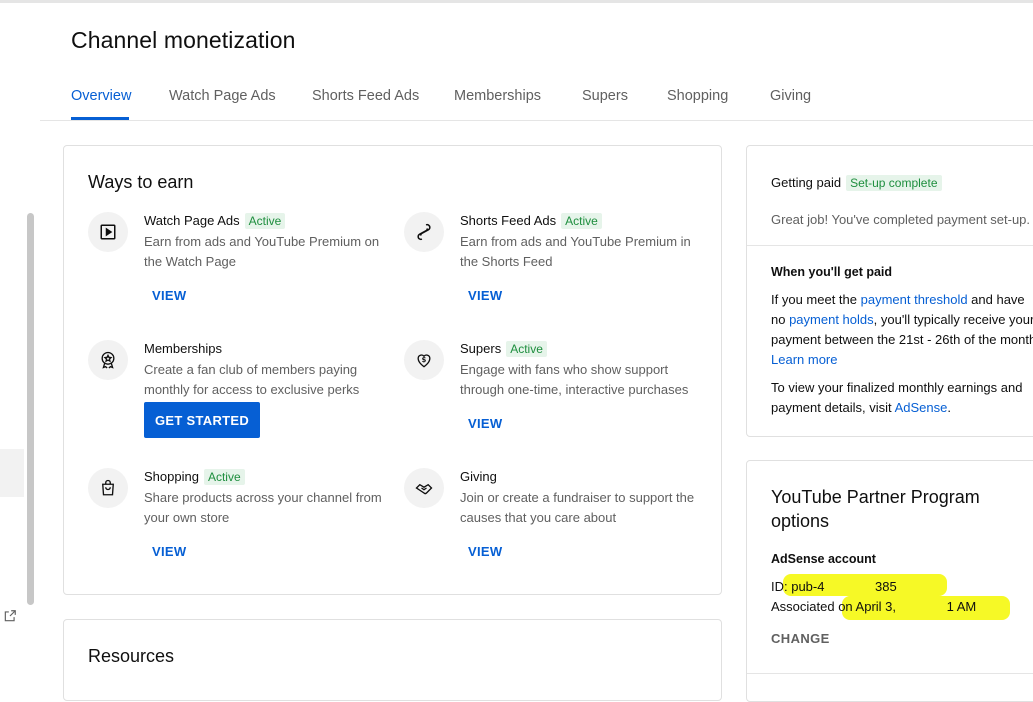 Image resolution: width=1033 pixels, height=702 pixels. What do you see at coordinates (914, 299) in the screenshot?
I see `payment-threshold-link: payment threshold` at bounding box center [914, 299].